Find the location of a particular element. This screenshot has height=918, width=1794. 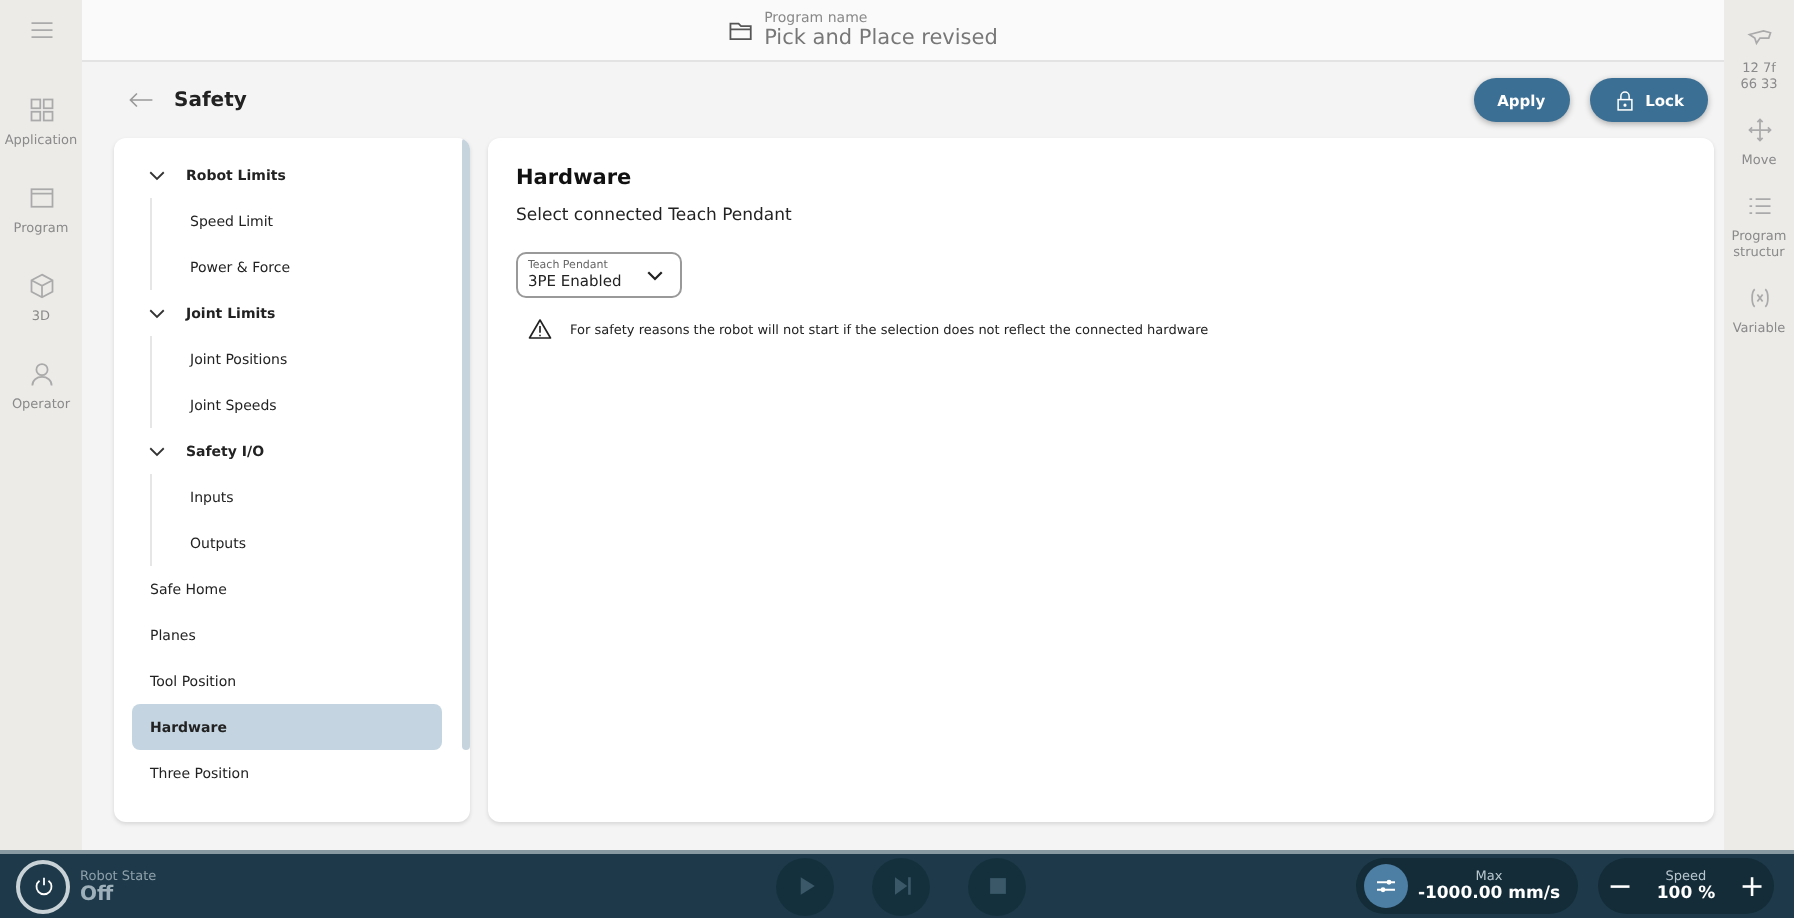

increase-button: + is located at coordinates (1752, 886).